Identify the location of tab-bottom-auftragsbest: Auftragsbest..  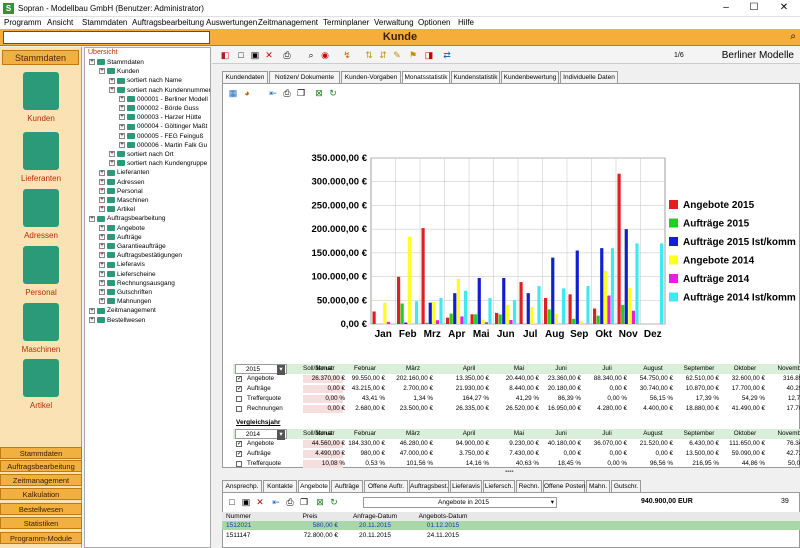
(429, 486).